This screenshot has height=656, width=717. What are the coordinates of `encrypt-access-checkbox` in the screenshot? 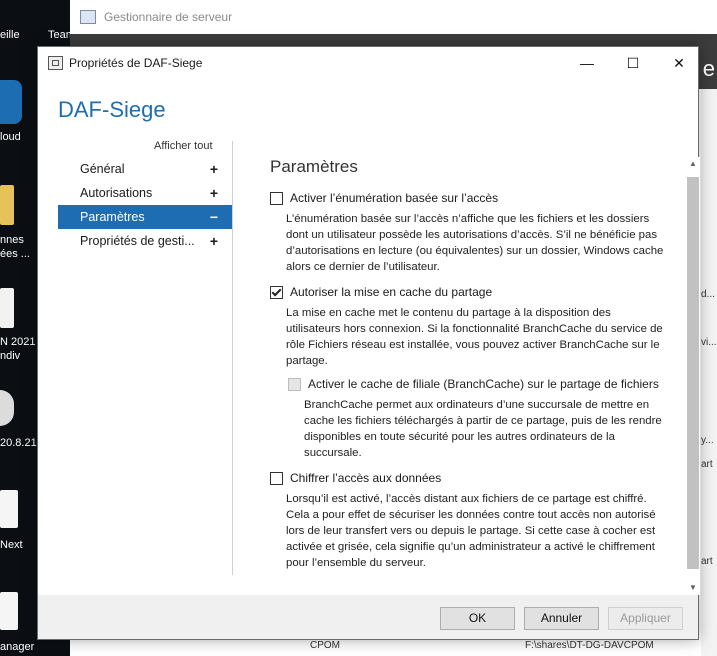 It's located at (276, 478).